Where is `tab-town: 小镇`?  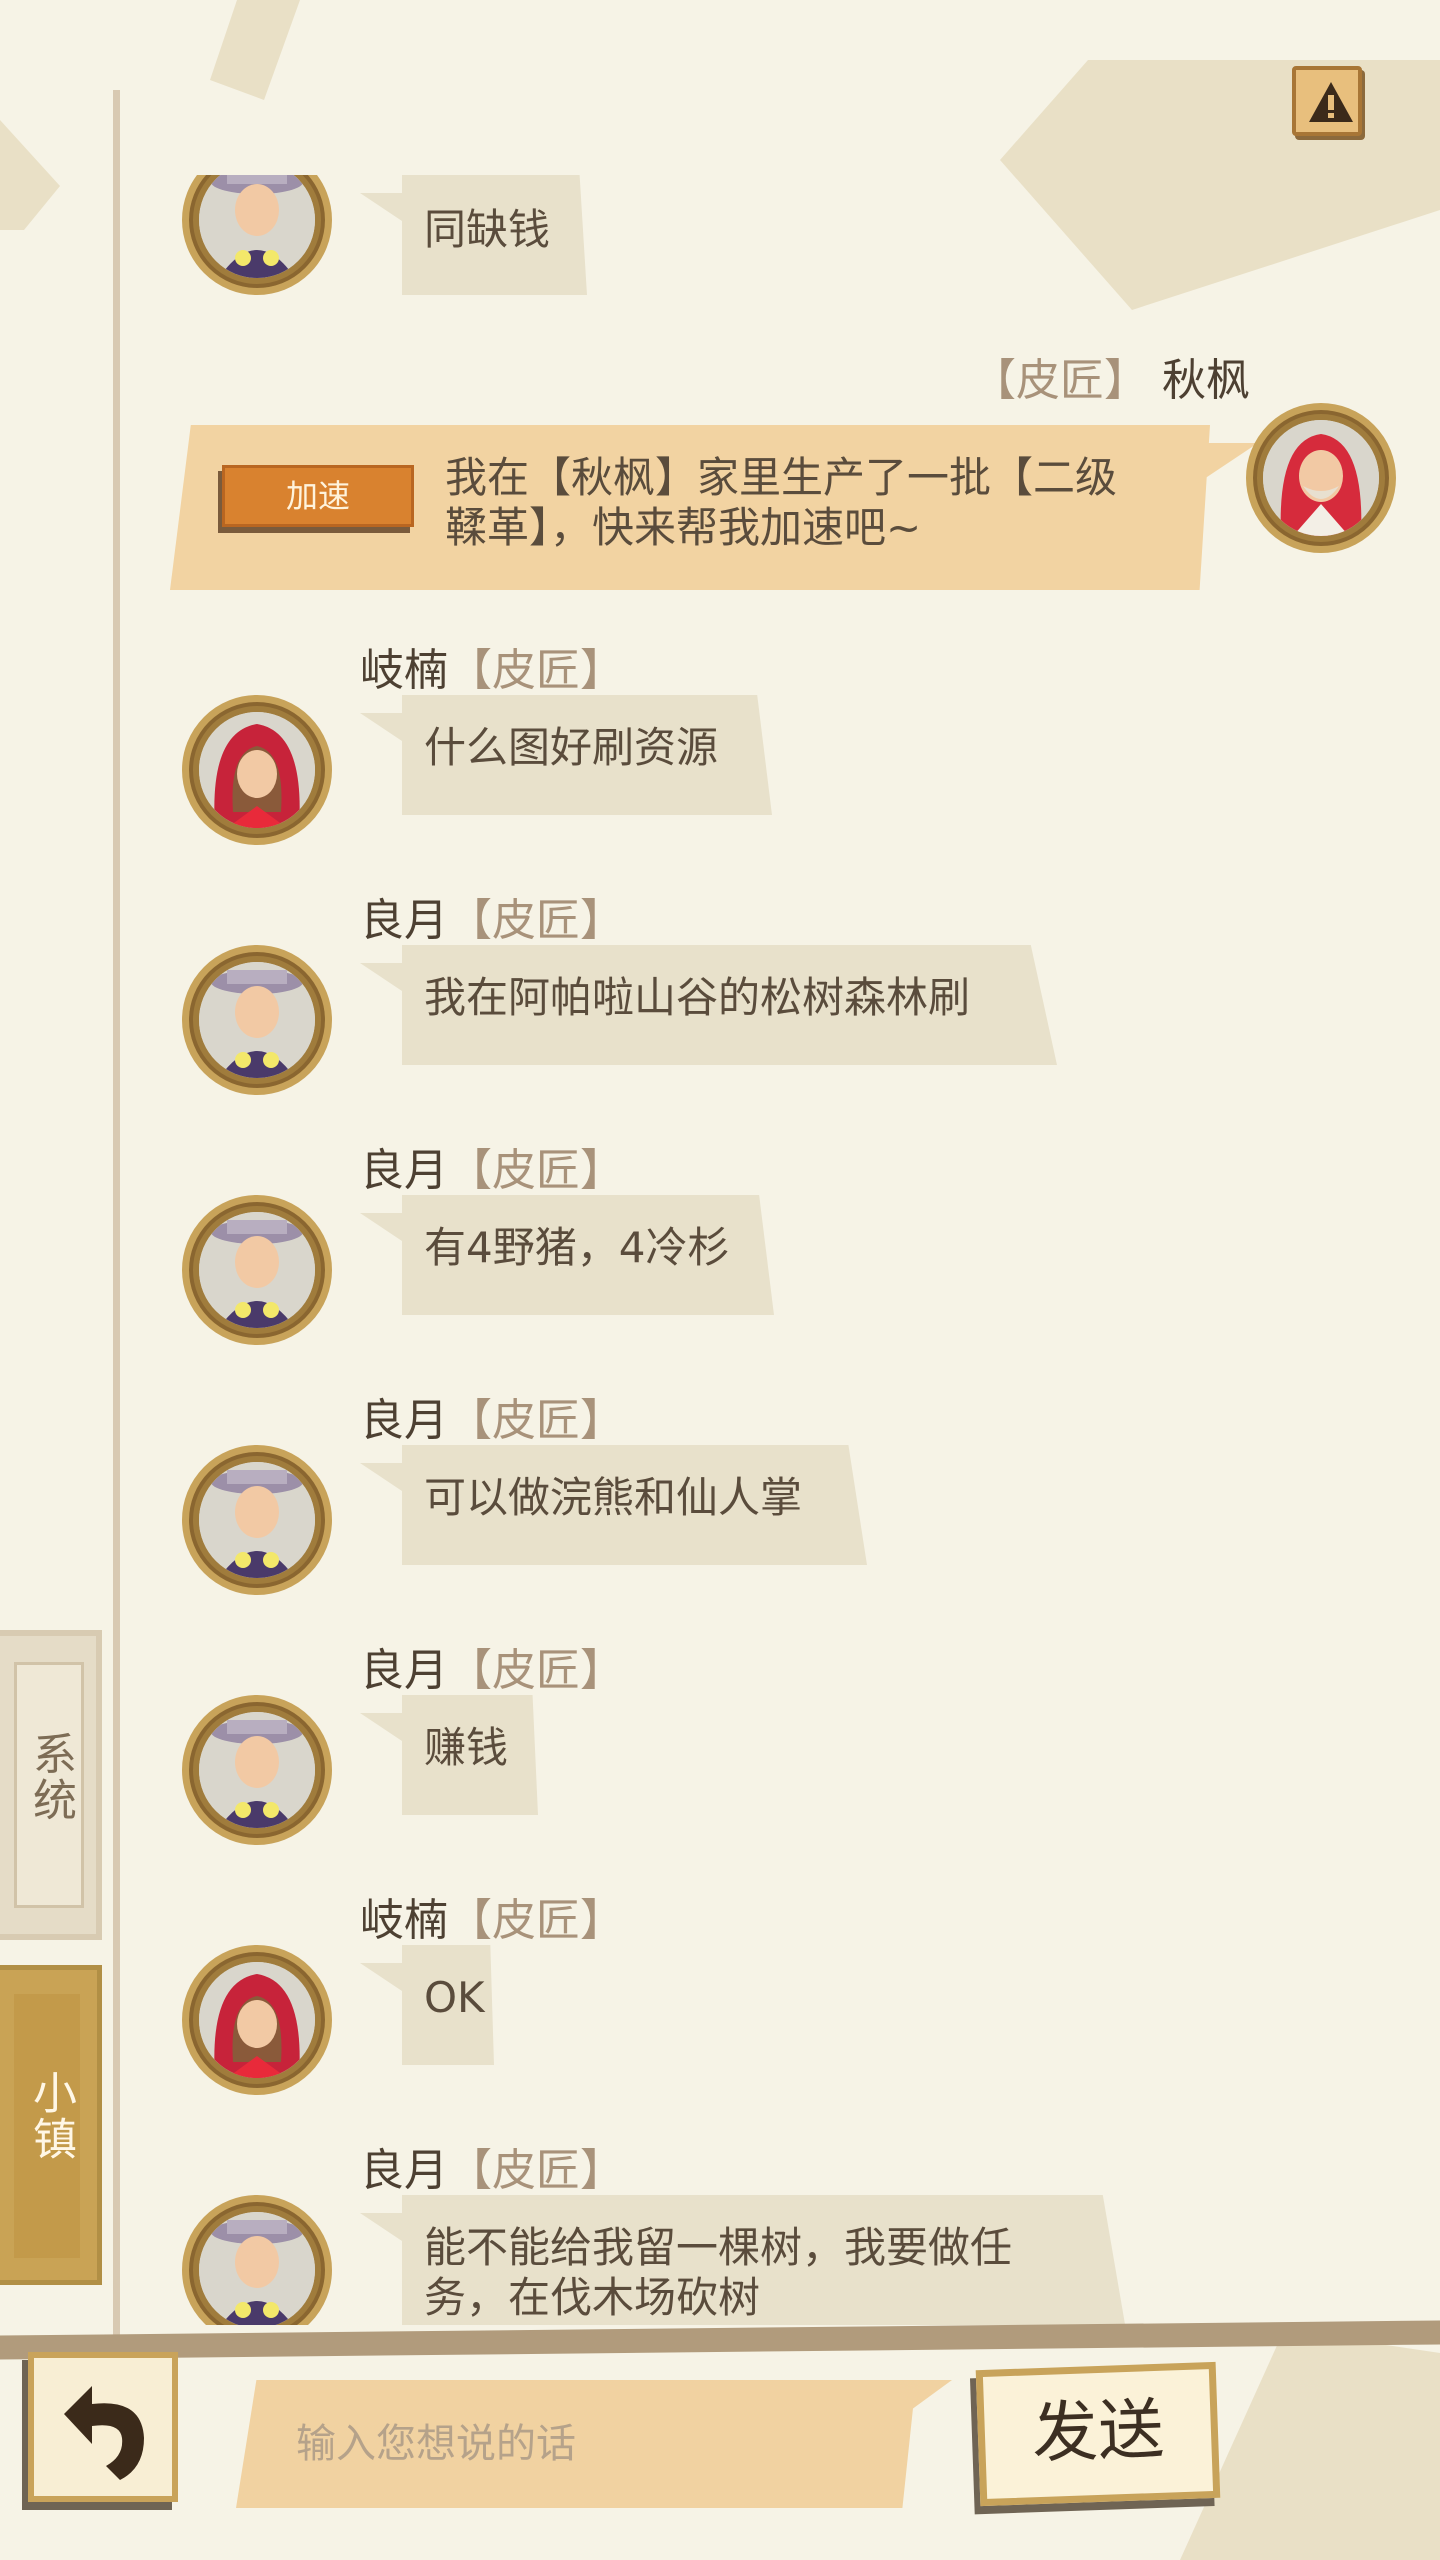 tab-town: 小镇 is located at coordinates (51, 2125).